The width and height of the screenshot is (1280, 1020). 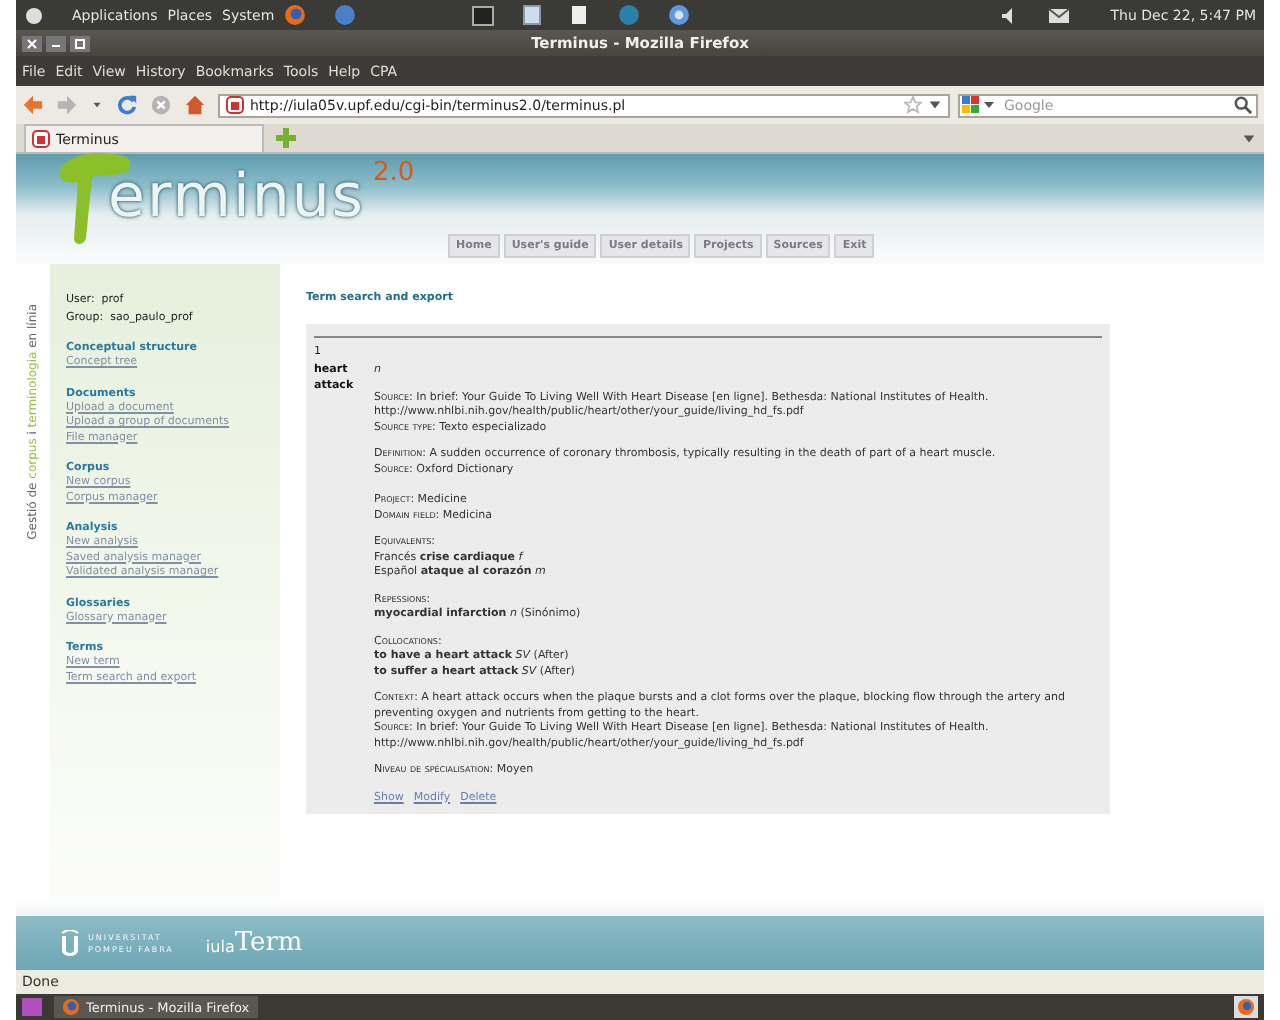 What do you see at coordinates (220, 947) in the screenshot?
I see `brand-logo-text: iula` at bounding box center [220, 947].